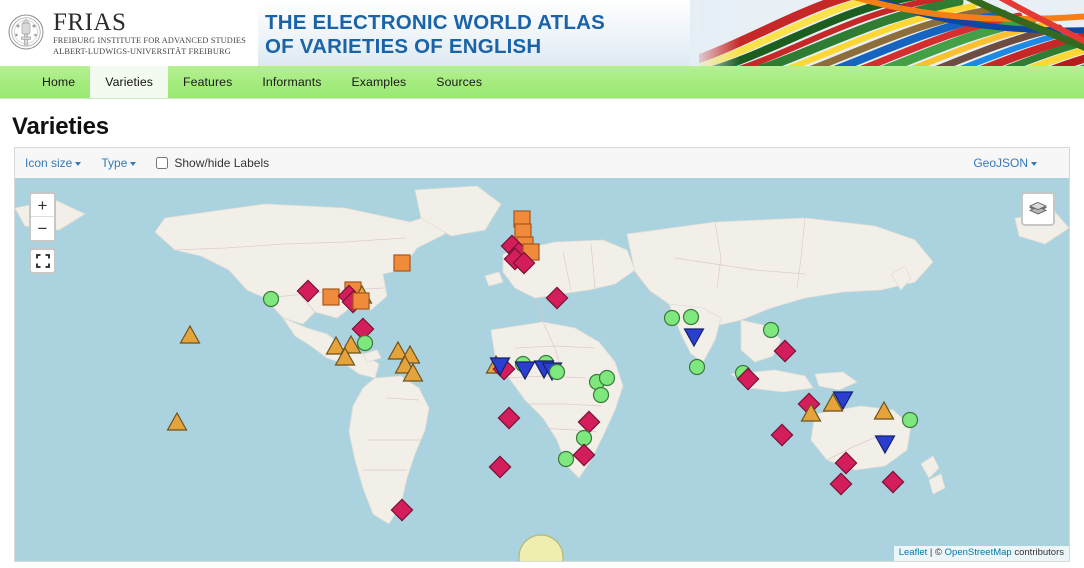 This screenshot has height=568, width=1084. What do you see at coordinates (378, 82) in the screenshot?
I see `nav-item-examples: Examples` at bounding box center [378, 82].